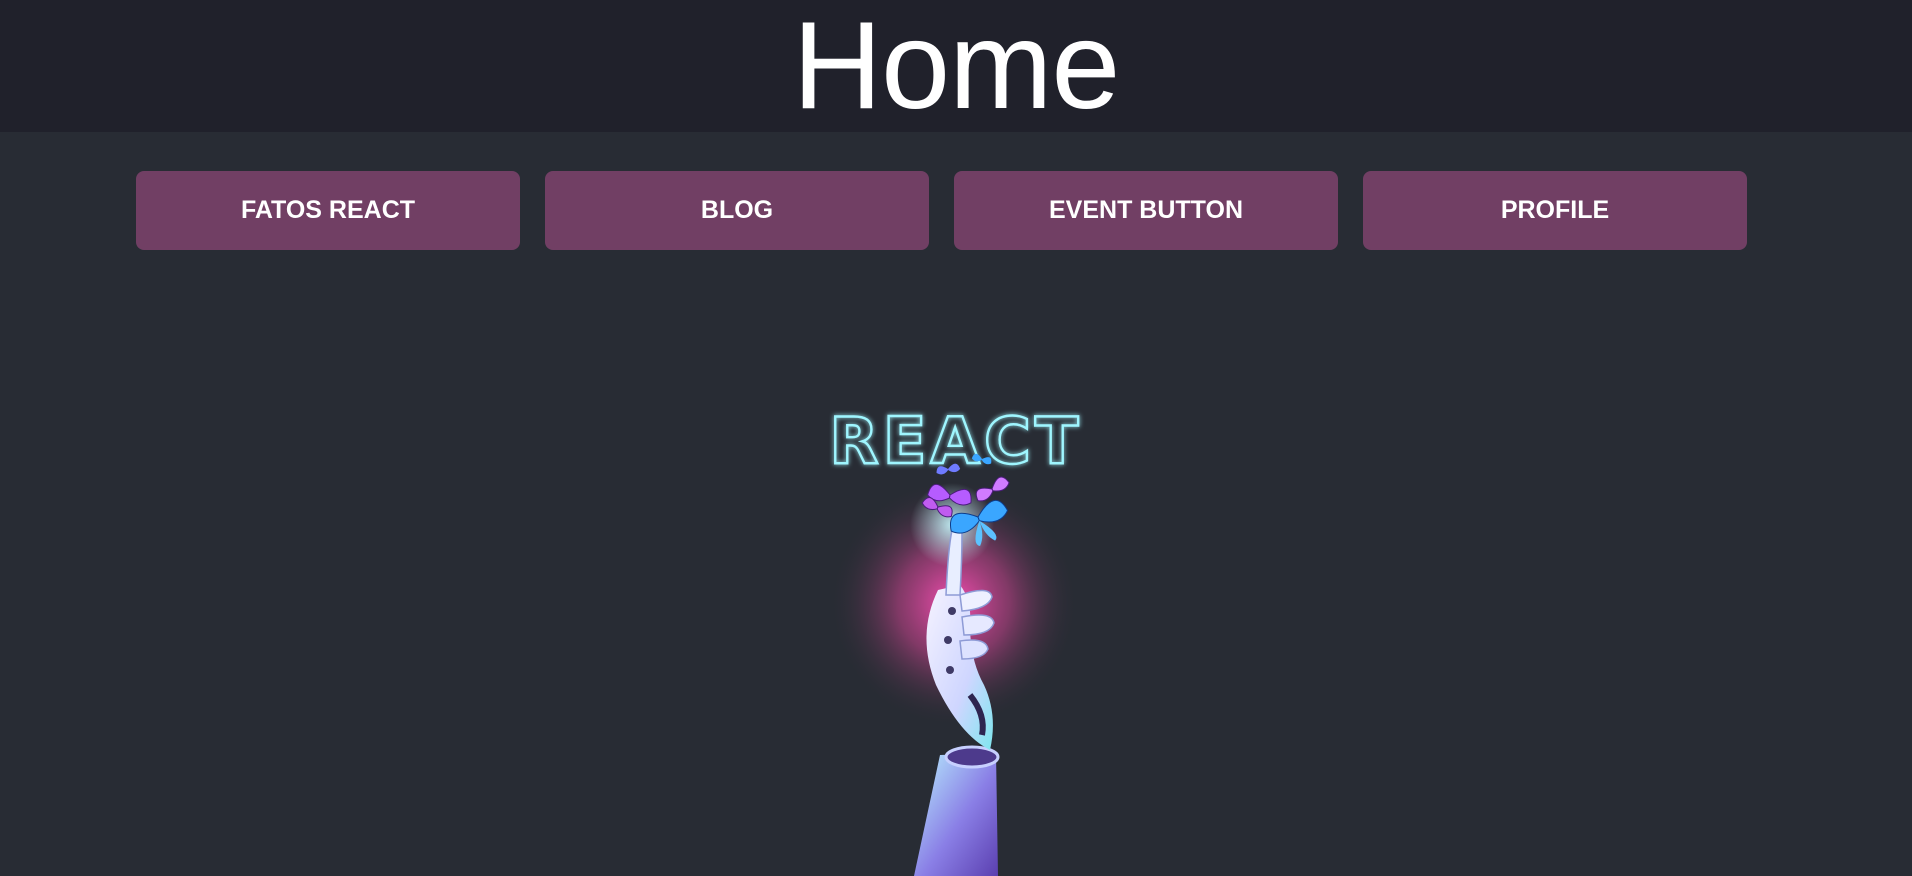 This screenshot has width=1912, height=876. I want to click on robot-hand-illustration: REACT, so click(954, 640).